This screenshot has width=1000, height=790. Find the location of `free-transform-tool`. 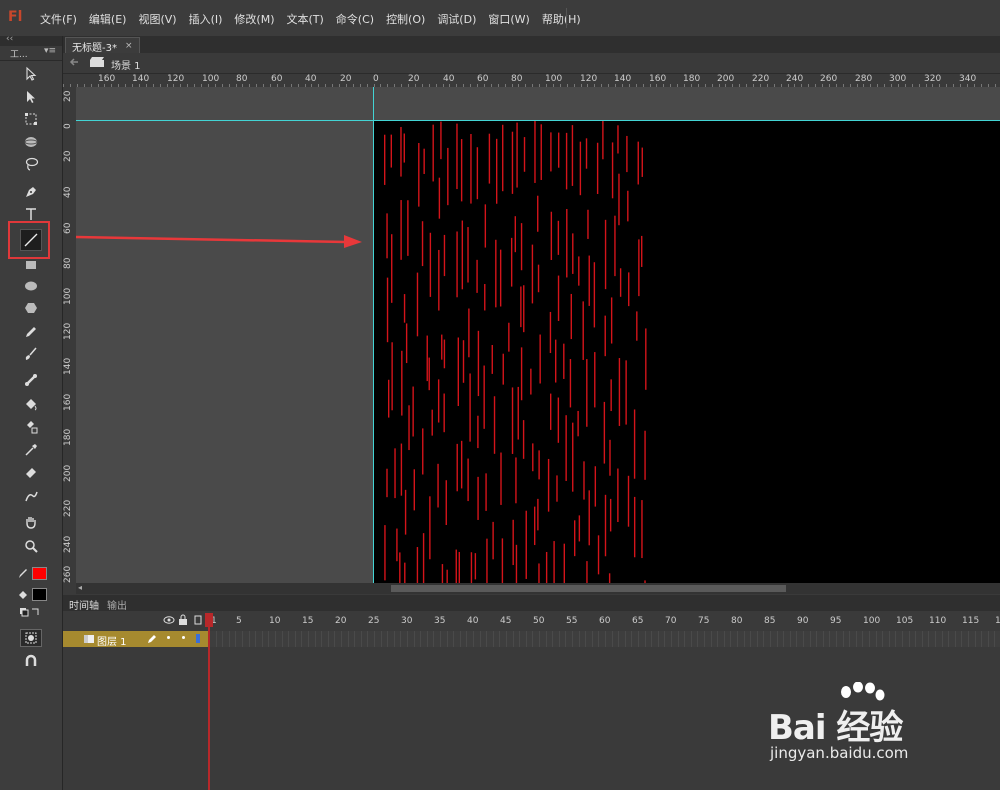

free-transform-tool is located at coordinates (31, 119).